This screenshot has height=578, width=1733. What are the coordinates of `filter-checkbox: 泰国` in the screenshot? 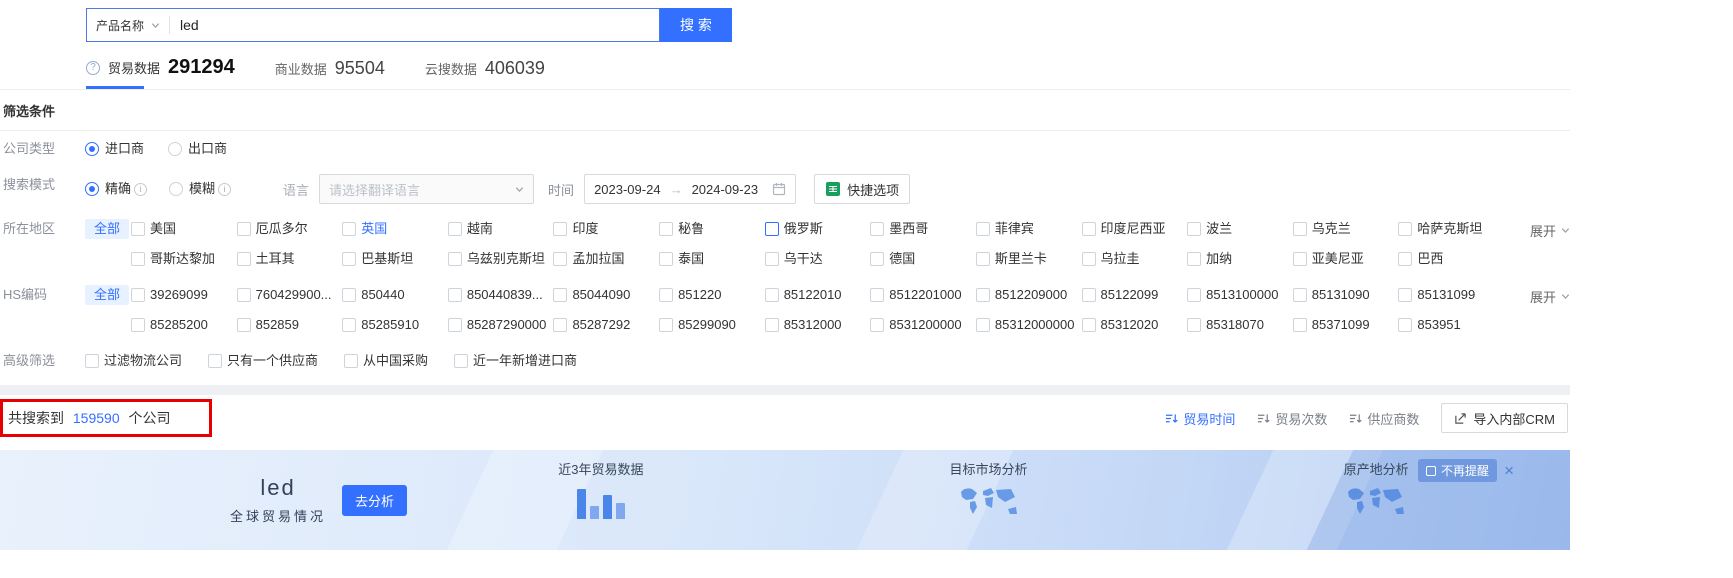 It's located at (709, 259).